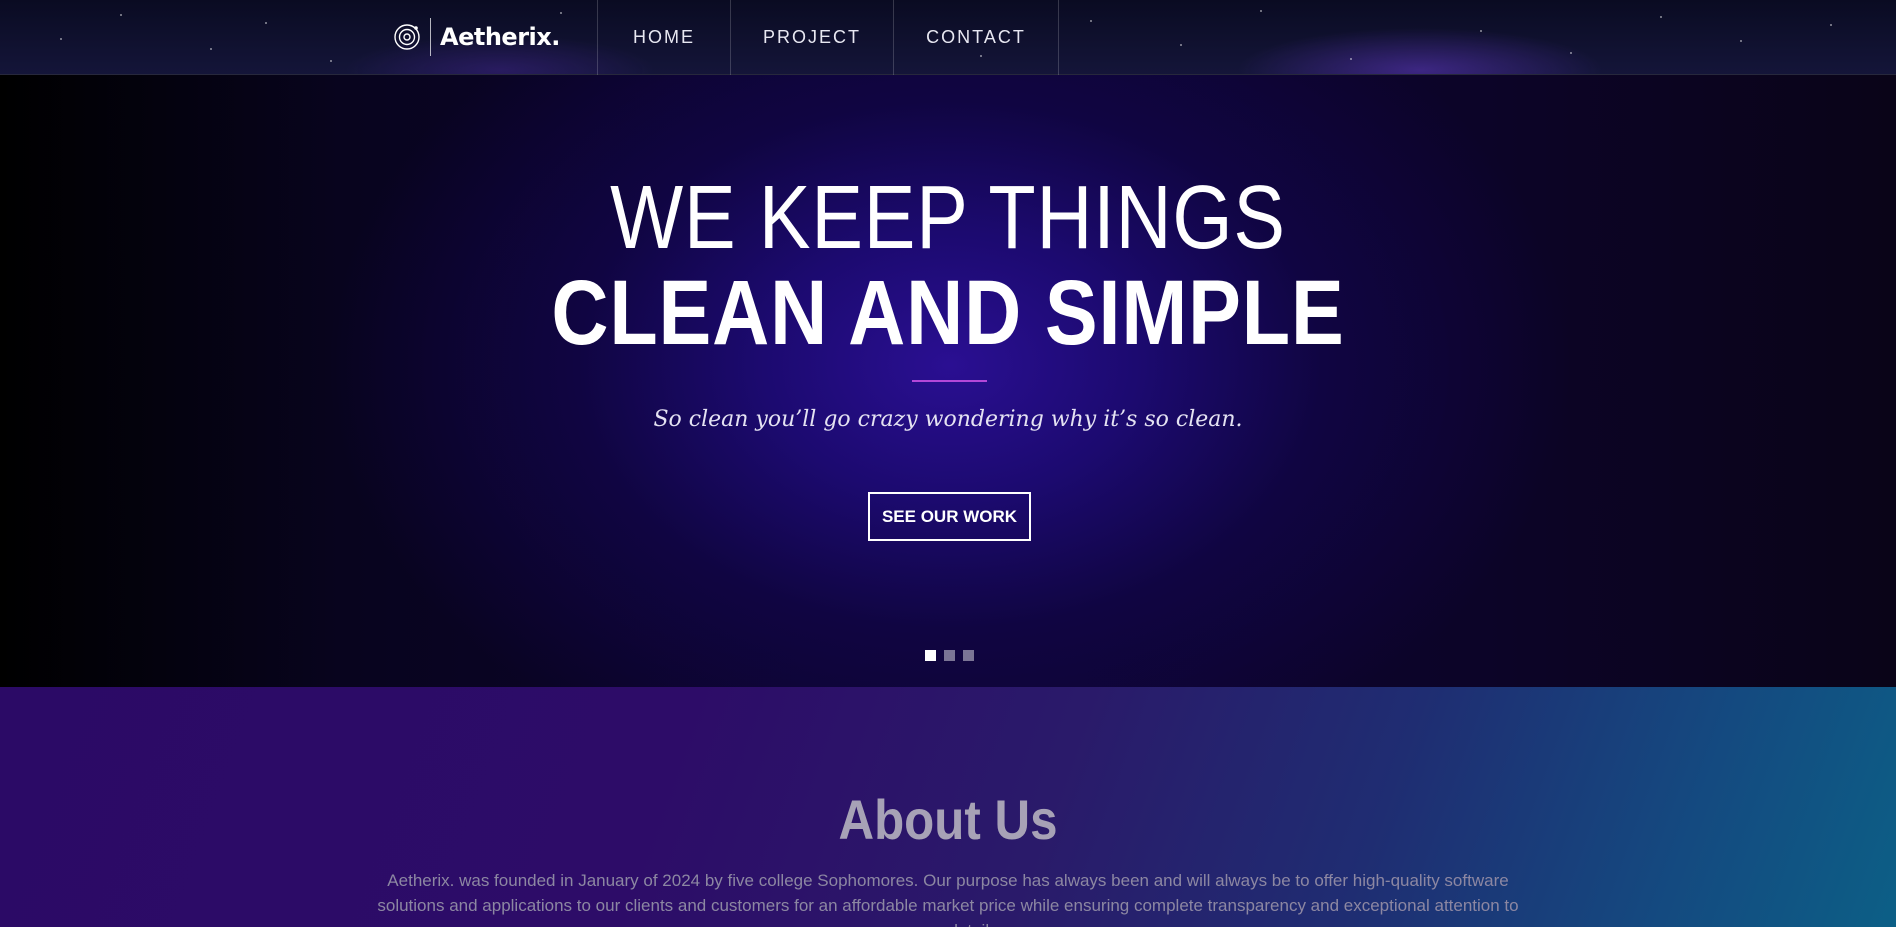 The width and height of the screenshot is (1896, 927). What do you see at coordinates (948, 819) in the screenshot?
I see `about-title: About Us` at bounding box center [948, 819].